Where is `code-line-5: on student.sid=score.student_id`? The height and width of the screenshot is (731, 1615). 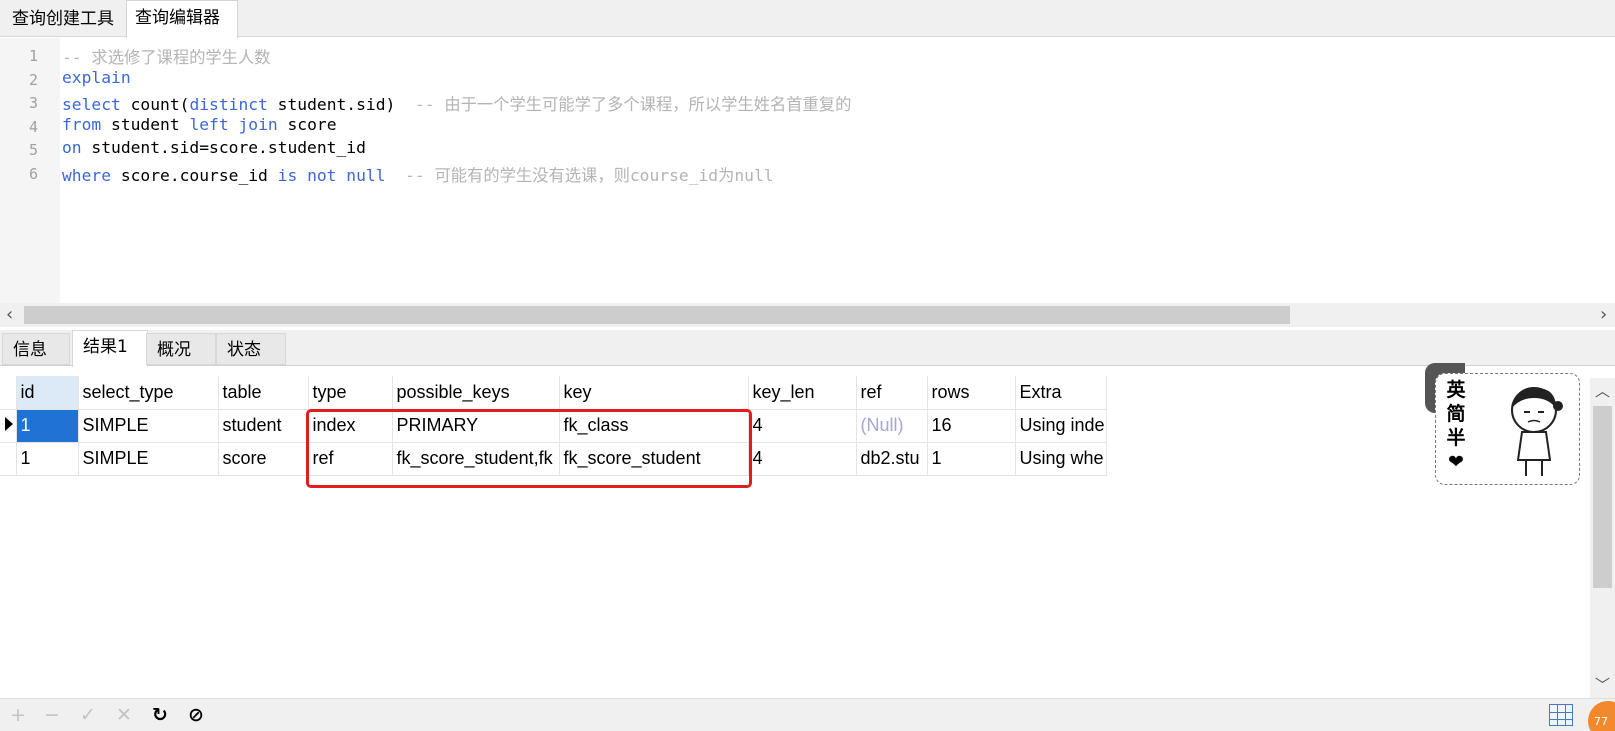 code-line-5: on student.sid=score.student_id is located at coordinates (214, 147).